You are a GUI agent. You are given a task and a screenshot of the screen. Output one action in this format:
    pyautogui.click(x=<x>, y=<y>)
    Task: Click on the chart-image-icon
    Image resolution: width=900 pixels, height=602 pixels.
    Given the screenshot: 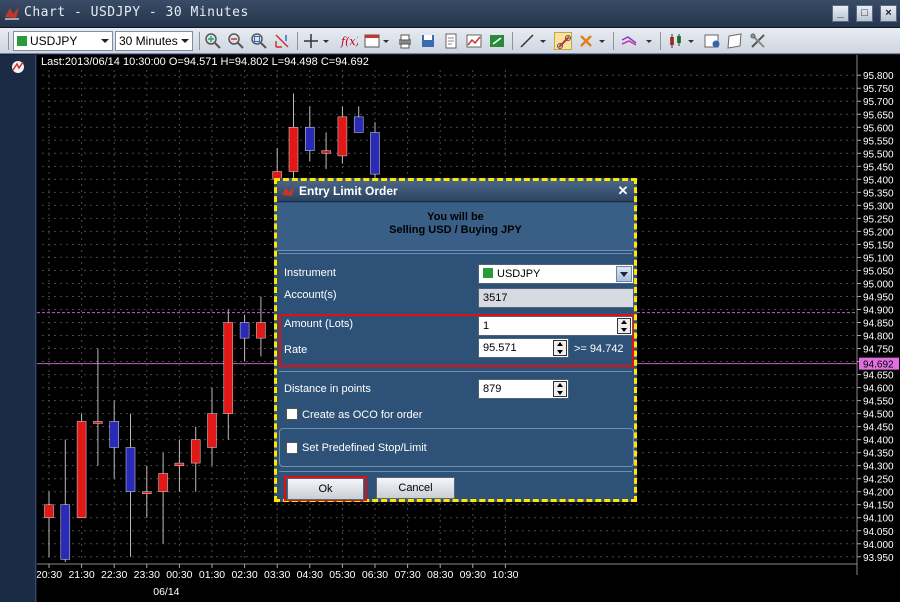 What is the action you would take?
    pyautogui.click(x=474, y=41)
    